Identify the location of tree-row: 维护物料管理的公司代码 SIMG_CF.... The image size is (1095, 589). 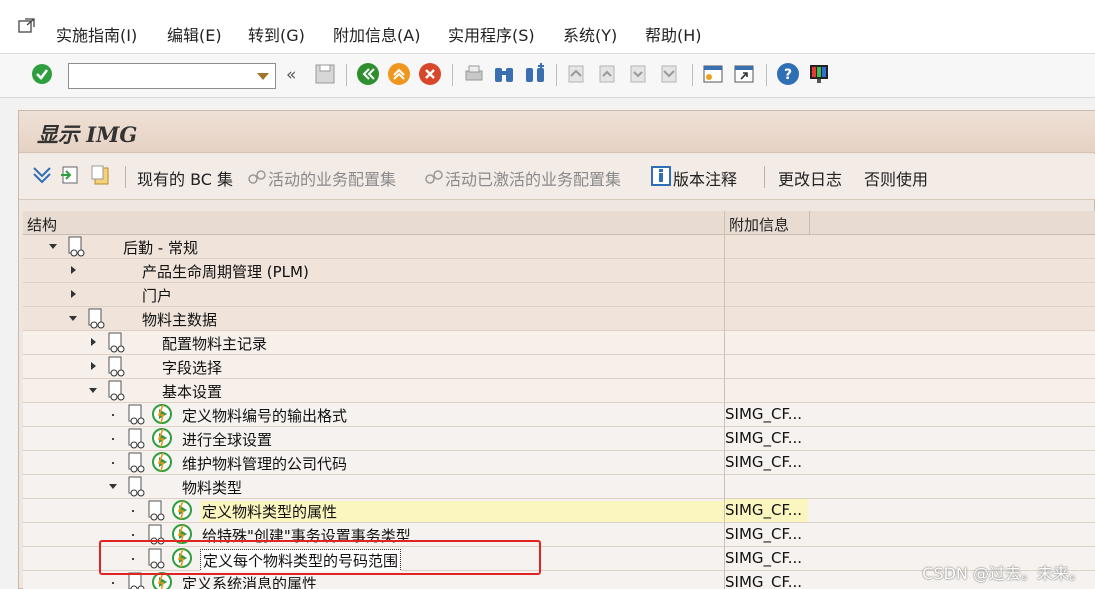
(559, 463).